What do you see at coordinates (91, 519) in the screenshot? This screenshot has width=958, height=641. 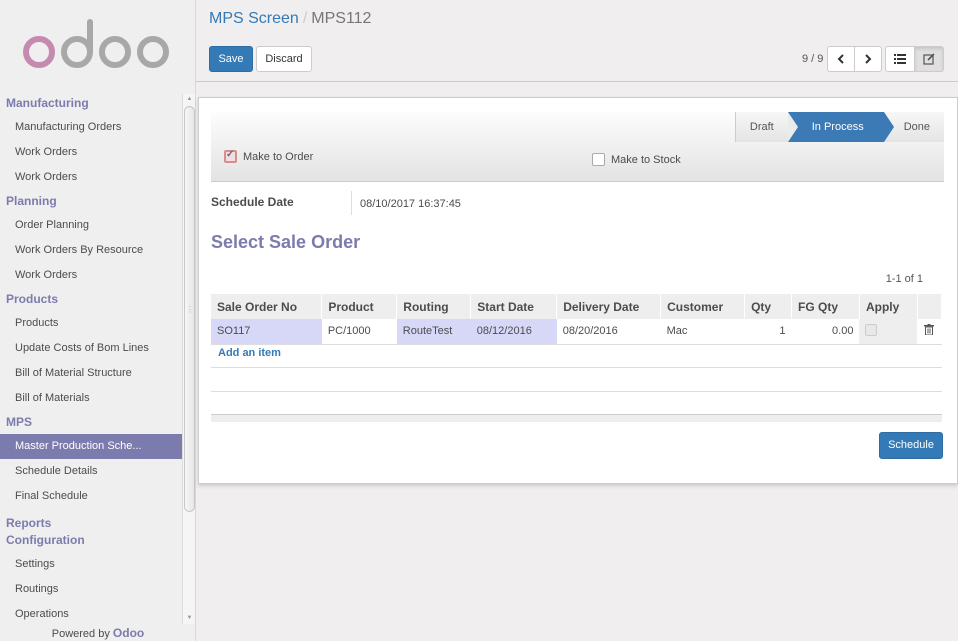 I see `menu-section-reports: Reports` at bounding box center [91, 519].